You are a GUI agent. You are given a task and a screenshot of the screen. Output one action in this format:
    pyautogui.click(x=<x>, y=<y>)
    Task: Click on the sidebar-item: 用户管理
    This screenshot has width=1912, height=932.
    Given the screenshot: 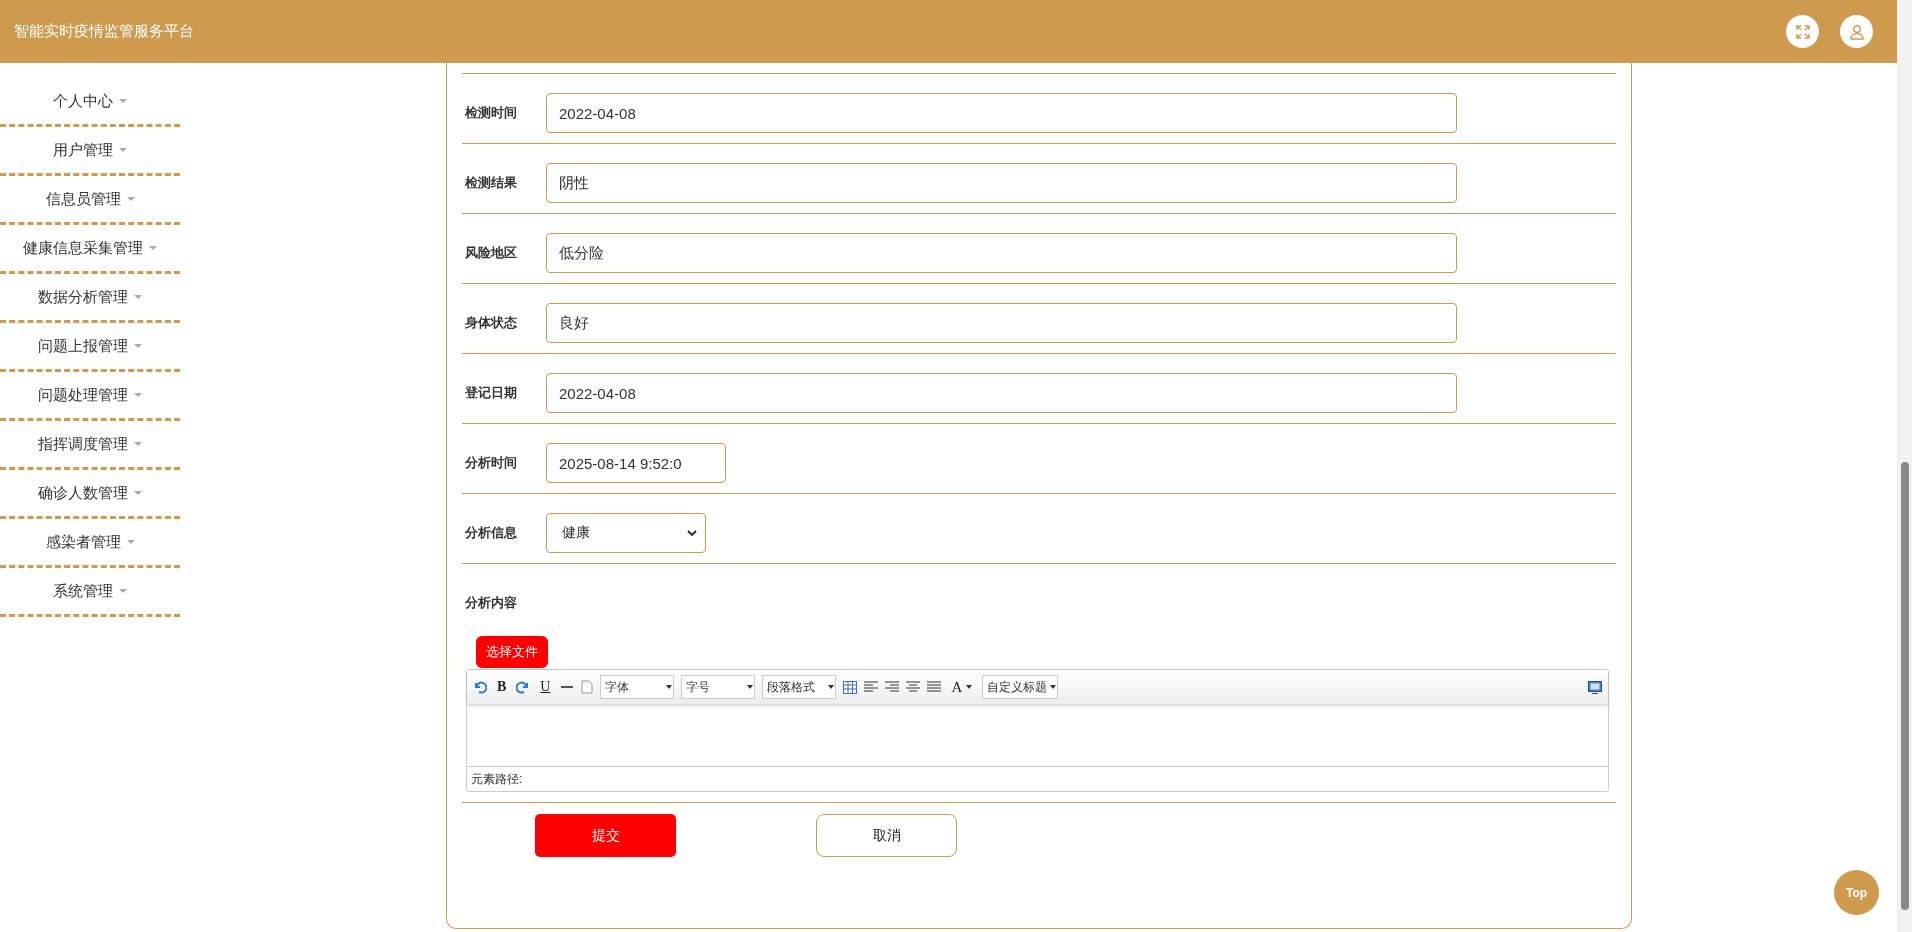 What is the action you would take?
    pyautogui.click(x=90, y=151)
    